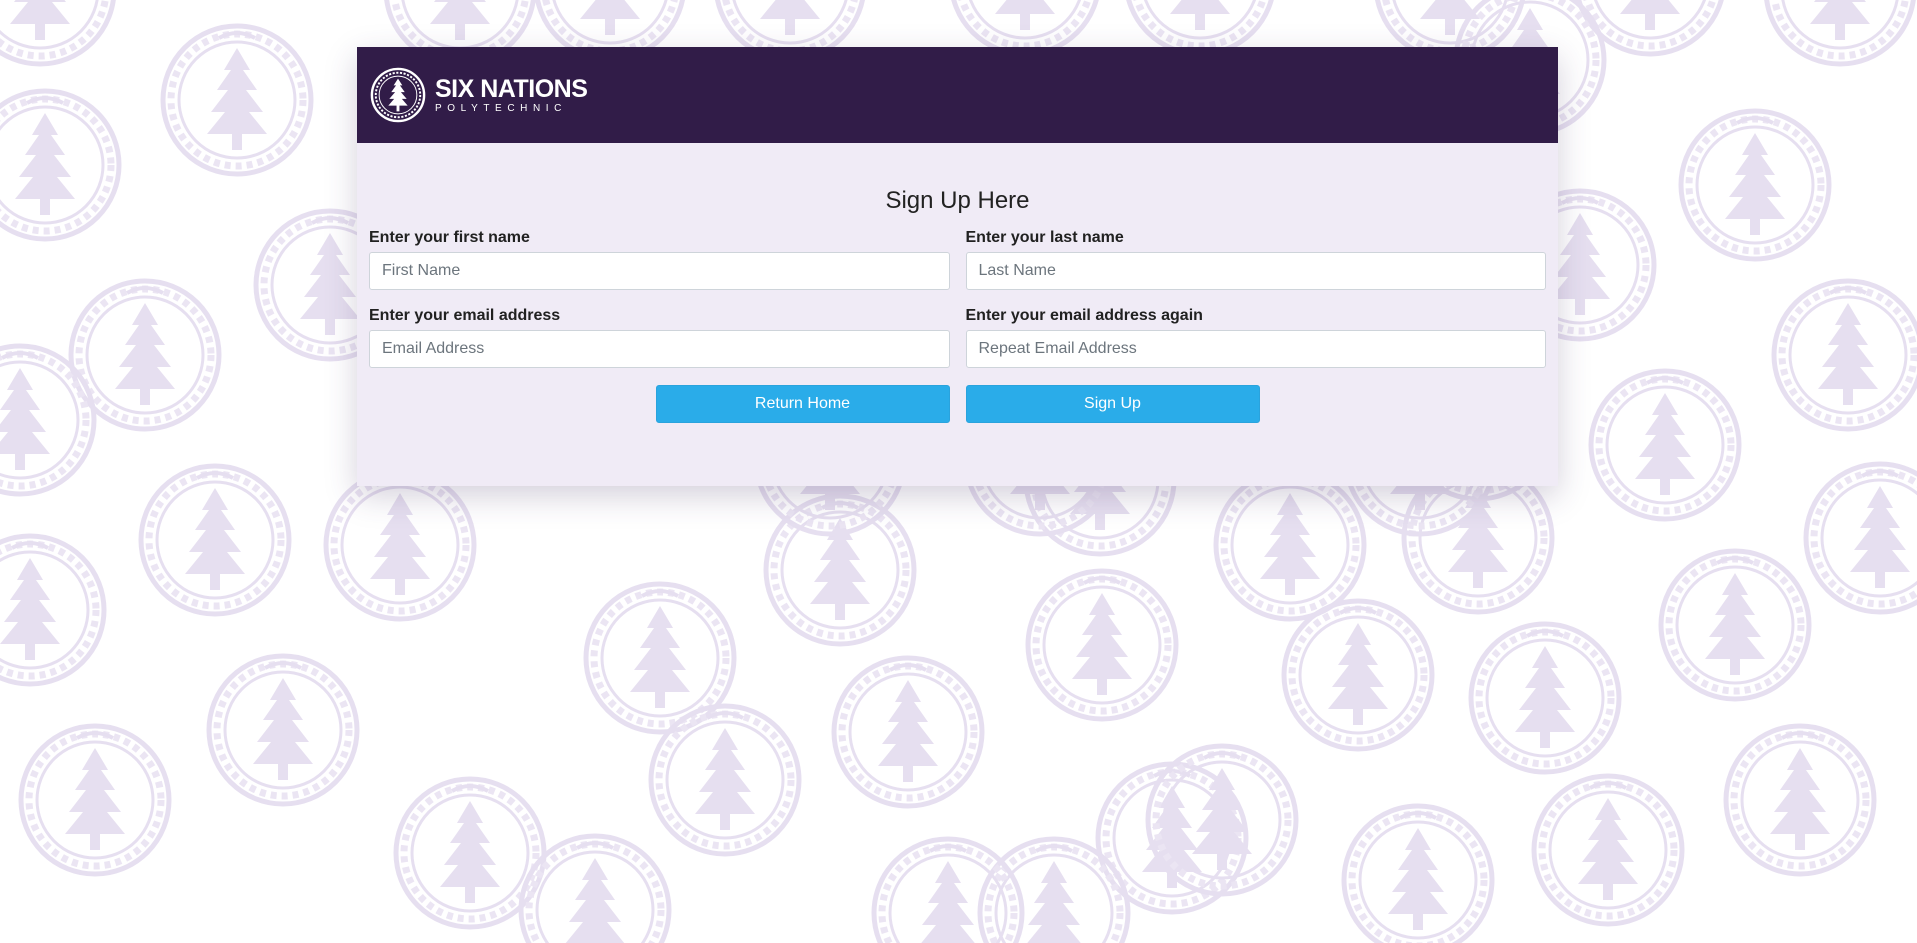 The image size is (1917, 943). Describe the element at coordinates (802, 404) in the screenshot. I see `return-home-button: Return Home` at that location.